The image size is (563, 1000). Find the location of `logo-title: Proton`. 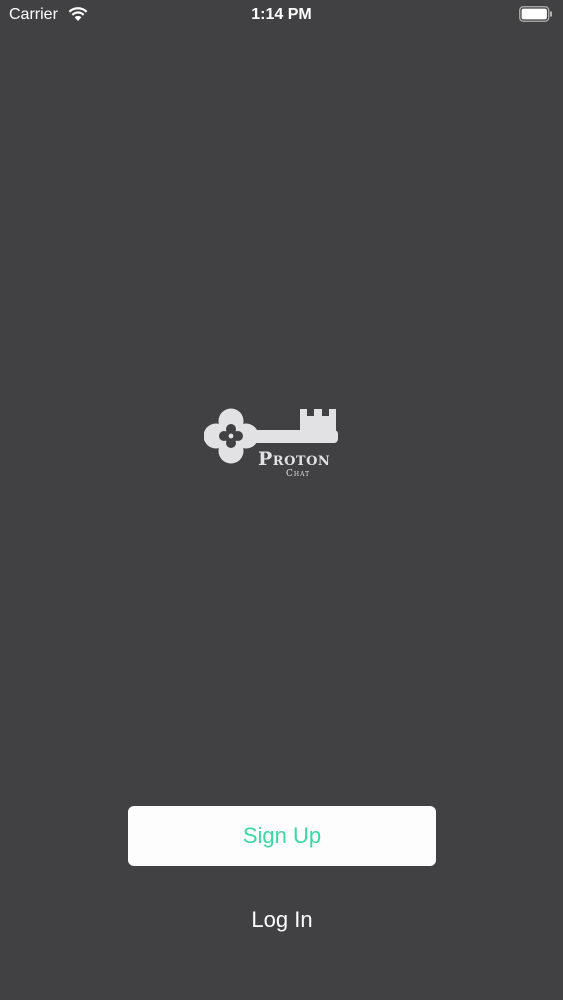

logo-title: Proton is located at coordinates (294, 459).